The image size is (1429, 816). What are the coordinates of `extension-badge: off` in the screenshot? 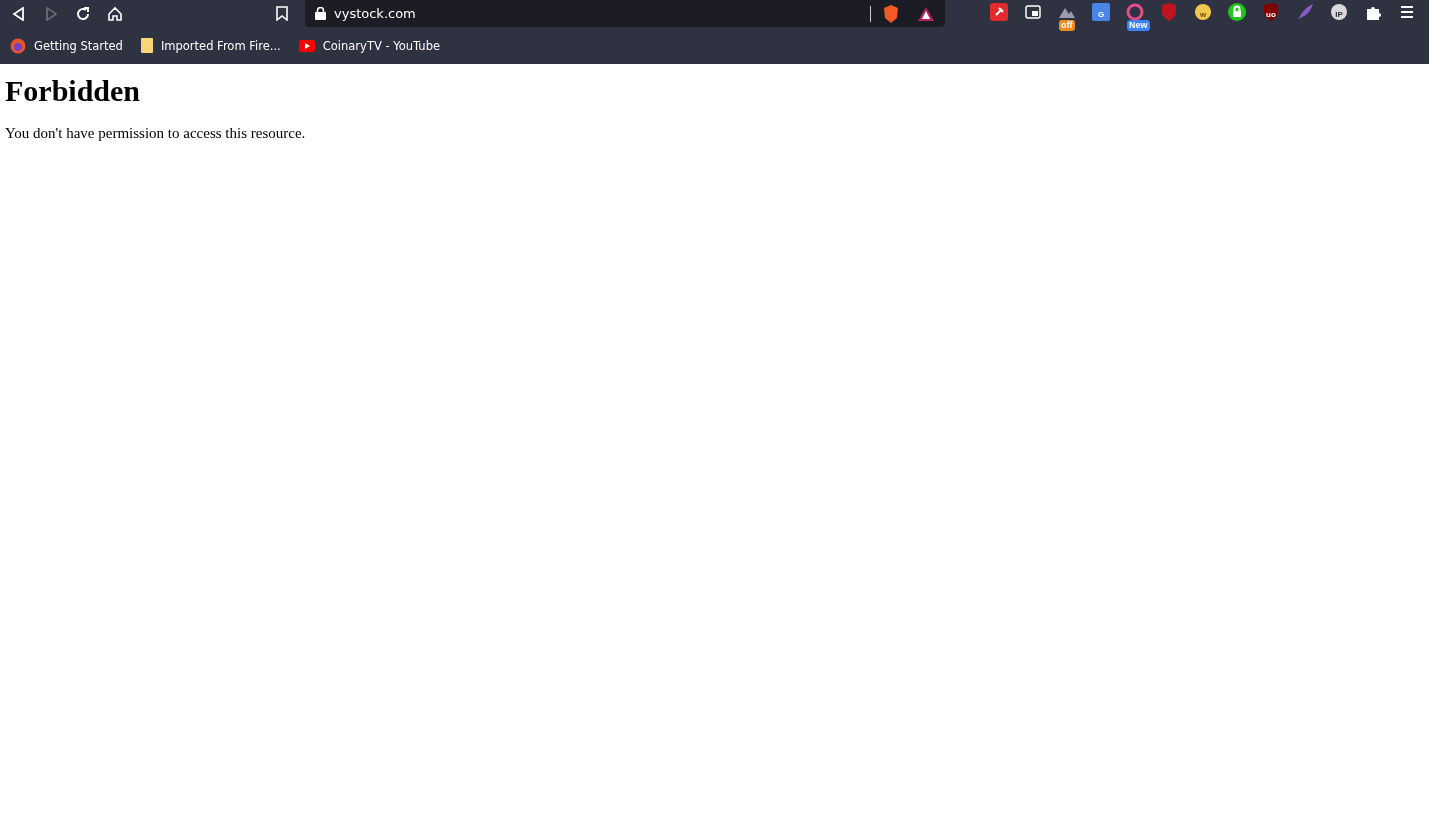 It's located at (1067, 25).